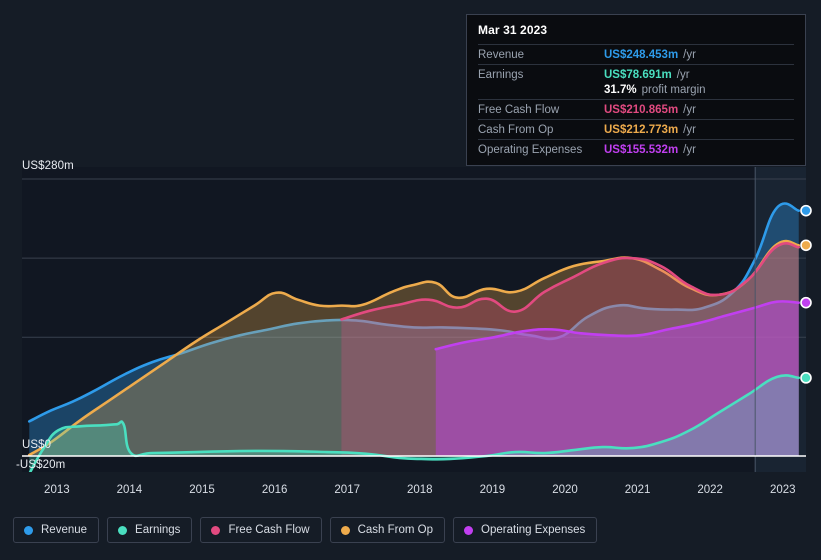 The height and width of the screenshot is (560, 821). I want to click on x-axis-tick: 2016, so click(274, 490).